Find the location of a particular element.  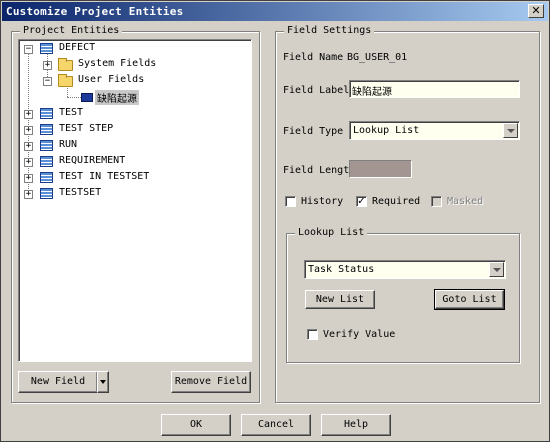

window-title: Customize Project Entities is located at coordinates (95, 11).